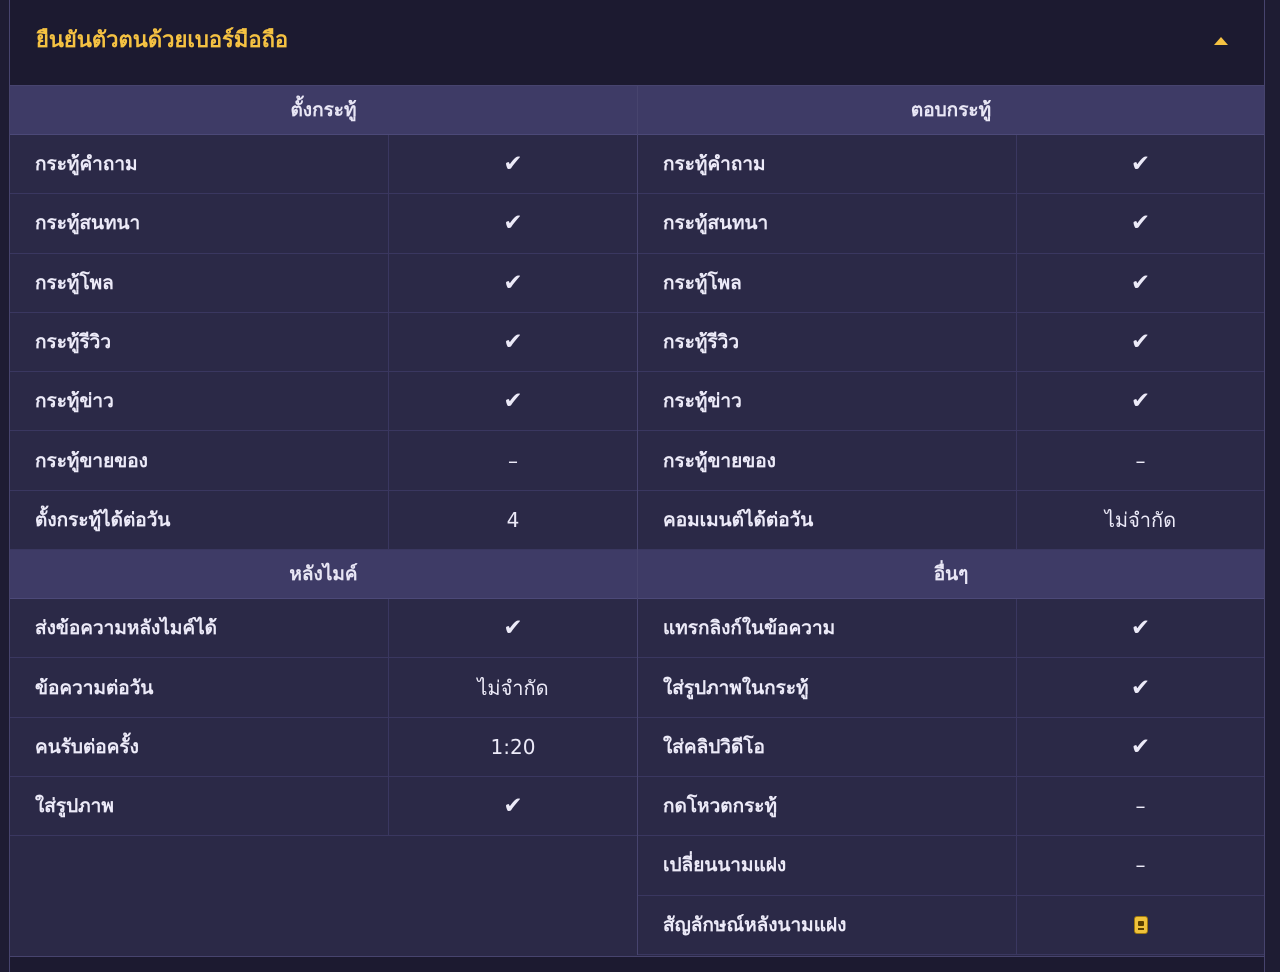  What do you see at coordinates (637, 964) in the screenshot?
I see `panel-footer` at bounding box center [637, 964].